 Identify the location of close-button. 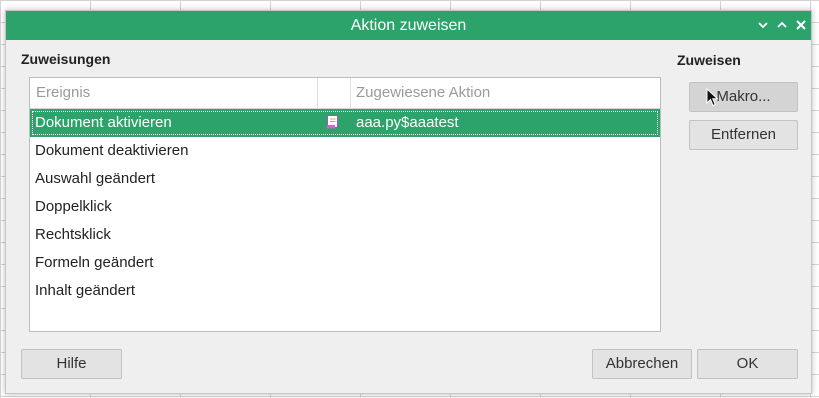
(801, 25).